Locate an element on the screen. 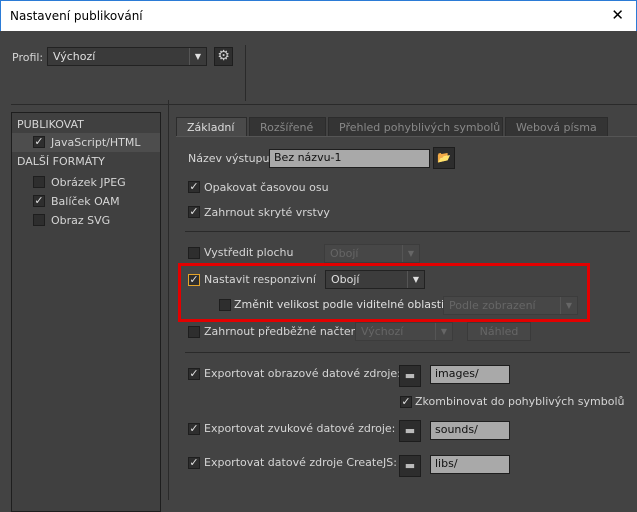  scale-dropdown: Podle zobrazení ▼ is located at coordinates (510, 305).